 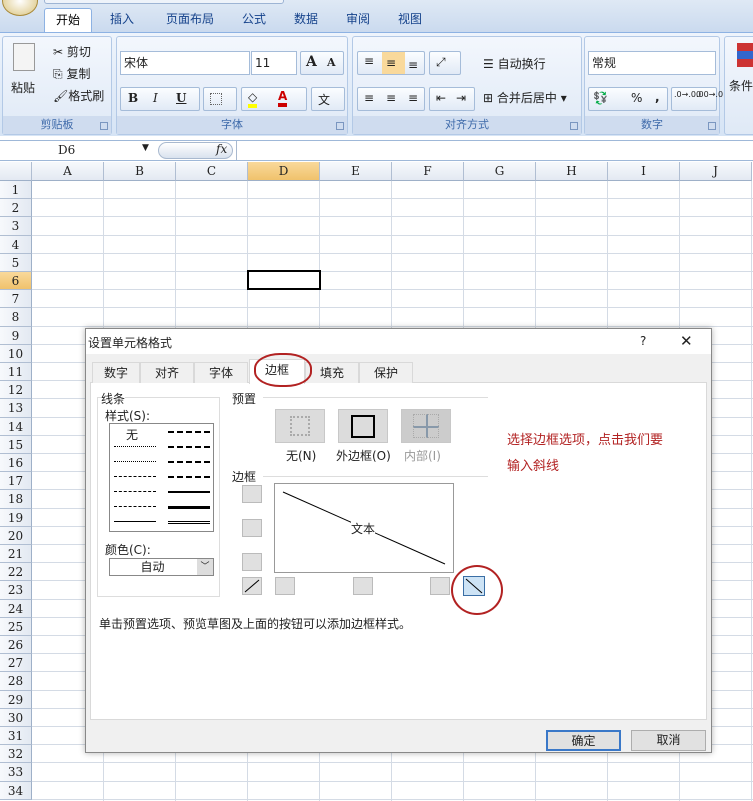 I want to click on align-center-icon: ≡, so click(x=391, y=98).